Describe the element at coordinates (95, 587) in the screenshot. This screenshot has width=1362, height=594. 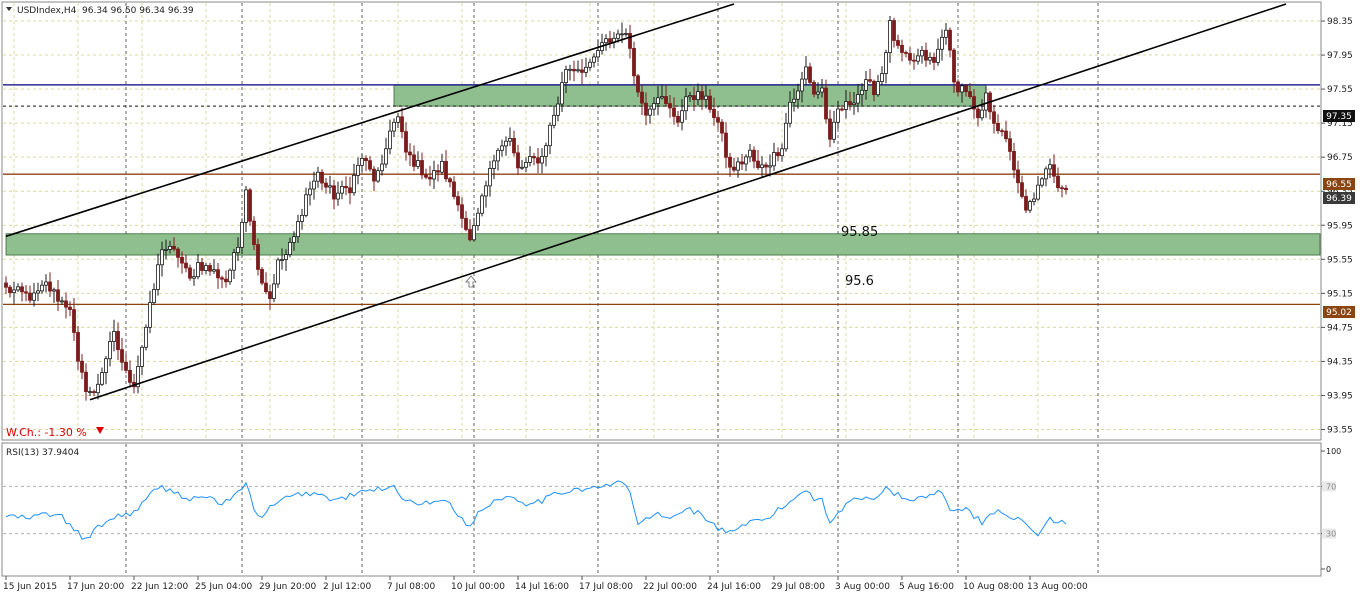
I see `time-tick-label: 17 Jun 20:00` at that location.